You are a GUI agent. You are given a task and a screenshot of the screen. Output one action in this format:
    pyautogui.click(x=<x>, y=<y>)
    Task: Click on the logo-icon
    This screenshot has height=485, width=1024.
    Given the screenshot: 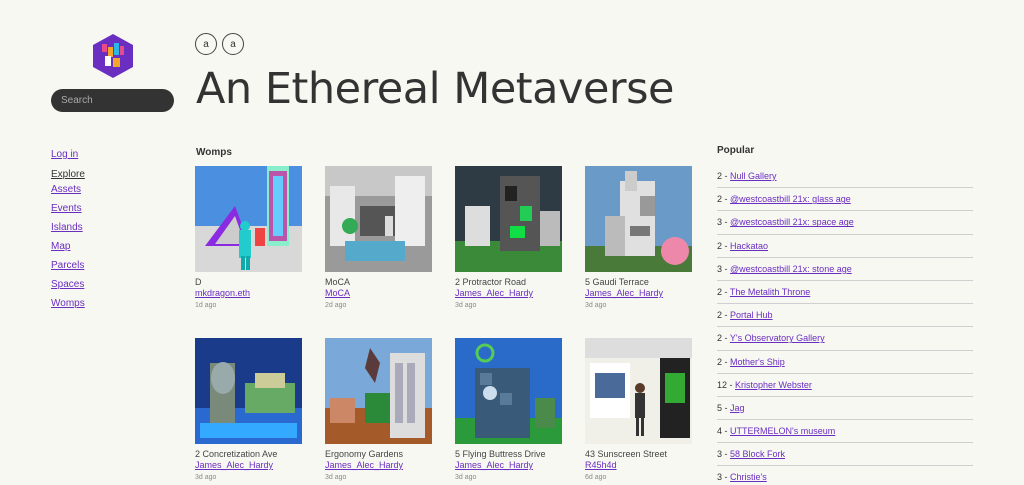 What is the action you would take?
    pyautogui.click(x=113, y=56)
    